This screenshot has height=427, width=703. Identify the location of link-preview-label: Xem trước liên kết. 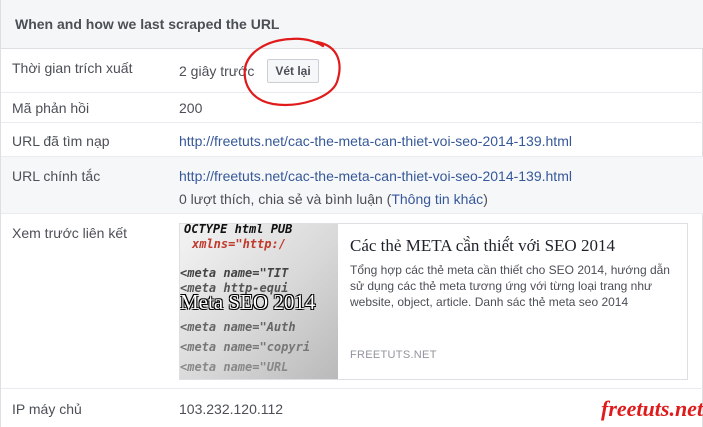
(70, 233).